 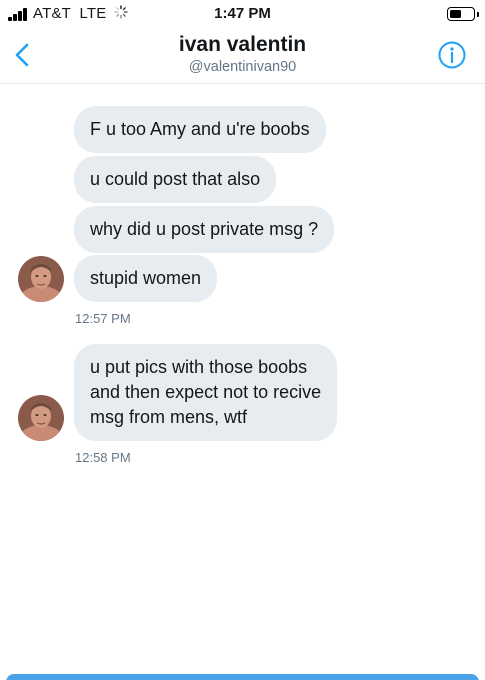 I want to click on message-text-line: u put pics with those boobs, so click(x=199, y=367).